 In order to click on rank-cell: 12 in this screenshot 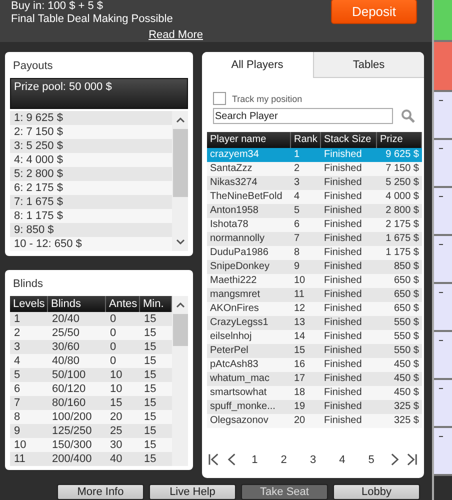, I will do `click(306, 309)`.